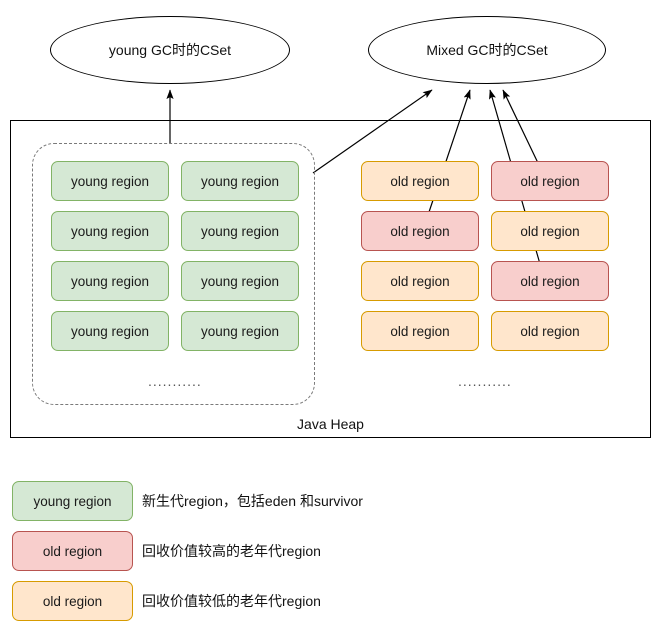 The width and height of the screenshot is (661, 631). I want to click on old-region-r1c1: old region, so click(420, 181).